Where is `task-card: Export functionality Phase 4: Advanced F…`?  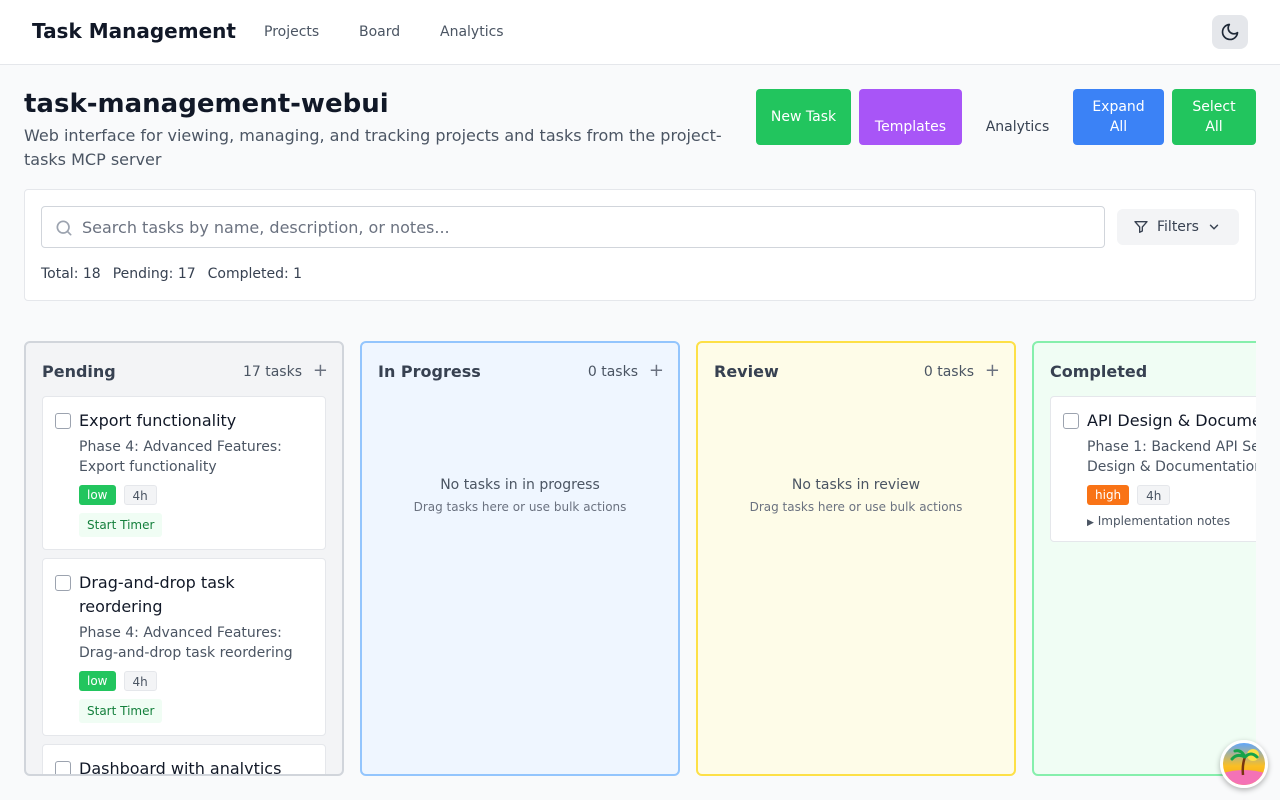
task-card: Export functionality Phase 4: Advanced F… is located at coordinates (184, 473).